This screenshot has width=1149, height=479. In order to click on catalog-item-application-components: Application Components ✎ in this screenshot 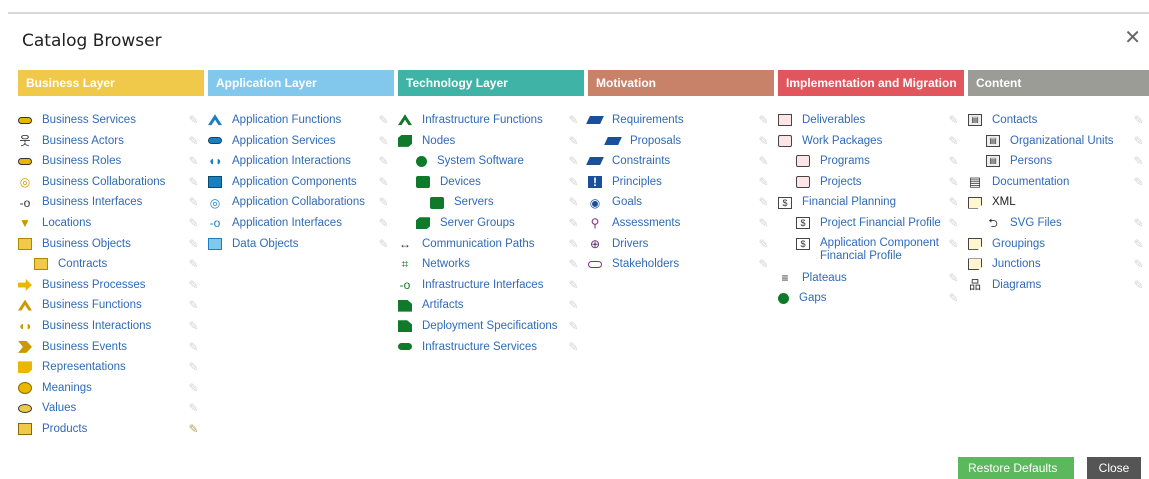, I will do `click(301, 182)`.